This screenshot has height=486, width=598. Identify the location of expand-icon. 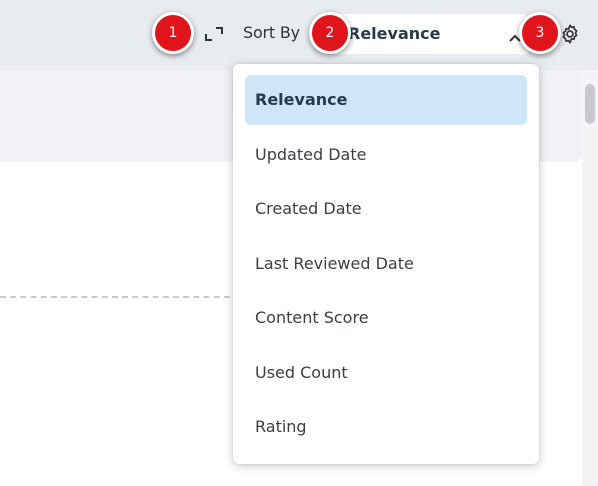
(214, 34).